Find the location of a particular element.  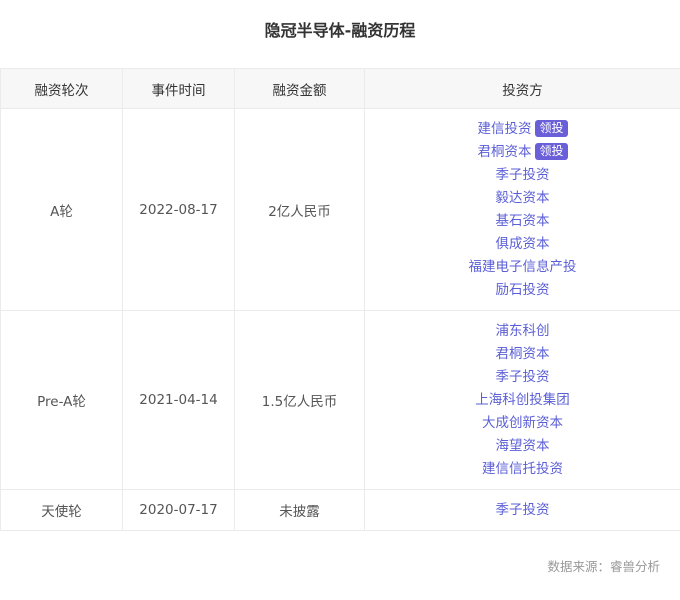

date-cell: 2022-08-17 is located at coordinates (178, 209).